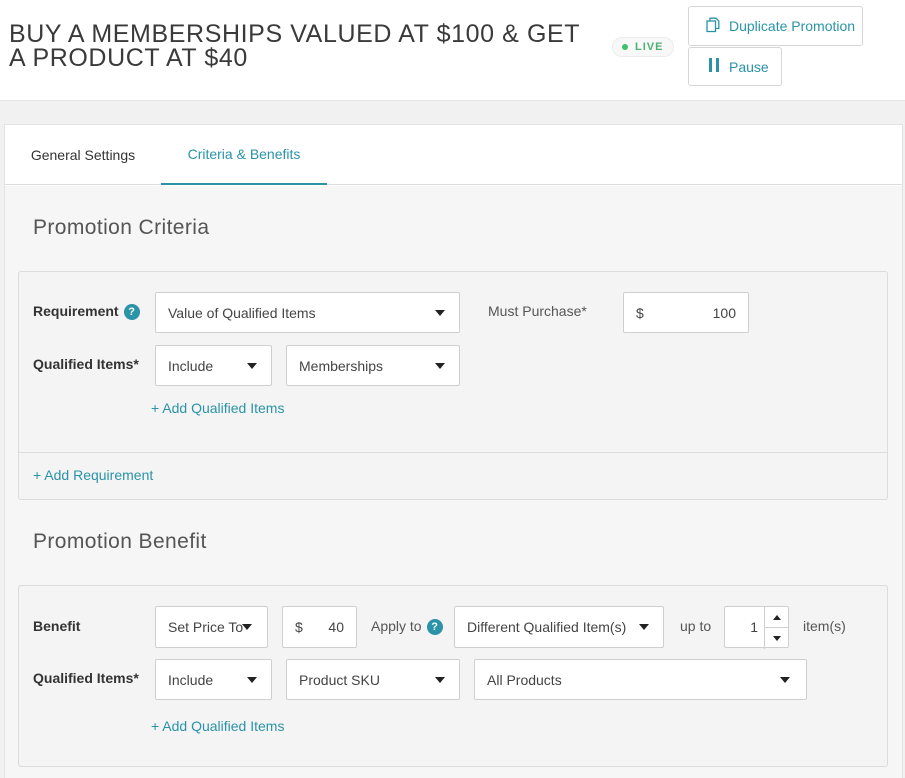 The height and width of the screenshot is (778, 905). I want to click on benefit-price-input: $ 40, so click(319, 627).